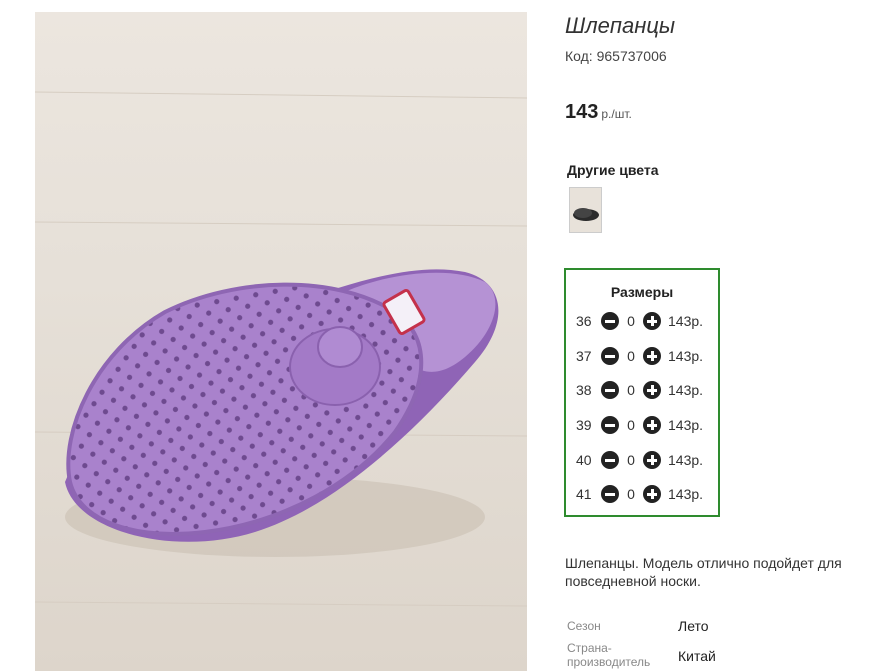 The image size is (884, 671). What do you see at coordinates (642, 292) in the screenshot?
I see `sizes-title: Размеры` at bounding box center [642, 292].